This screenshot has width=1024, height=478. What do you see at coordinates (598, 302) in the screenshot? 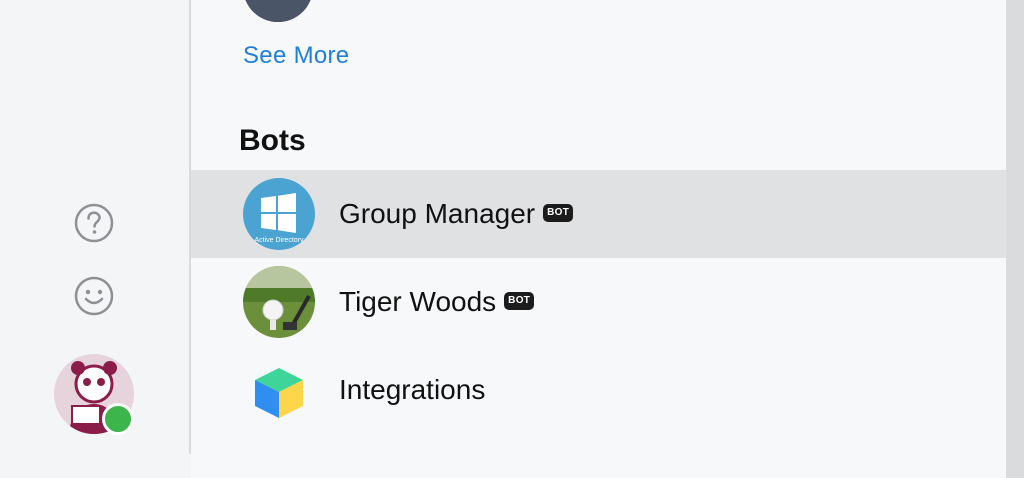
I see `bot-row-tiger-woods: Tiger Woods BOT` at bounding box center [598, 302].